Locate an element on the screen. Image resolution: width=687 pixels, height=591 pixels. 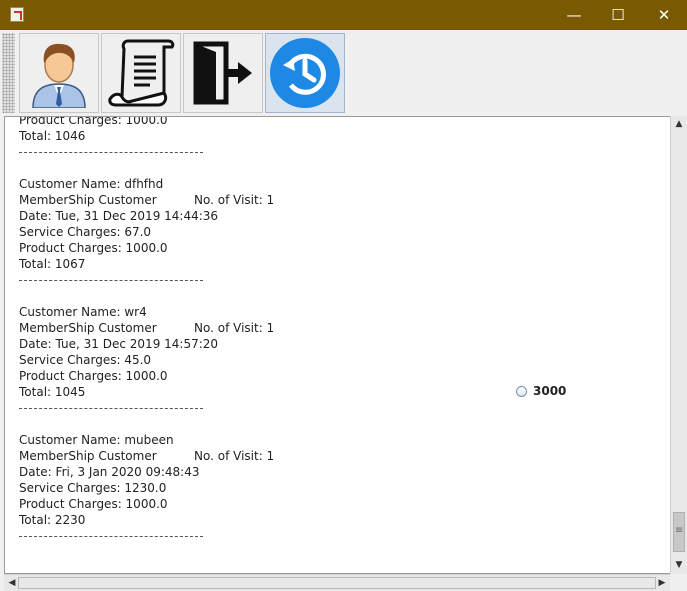
customer-name: Customer Name: dfhfhd is located at coordinates (91, 184).